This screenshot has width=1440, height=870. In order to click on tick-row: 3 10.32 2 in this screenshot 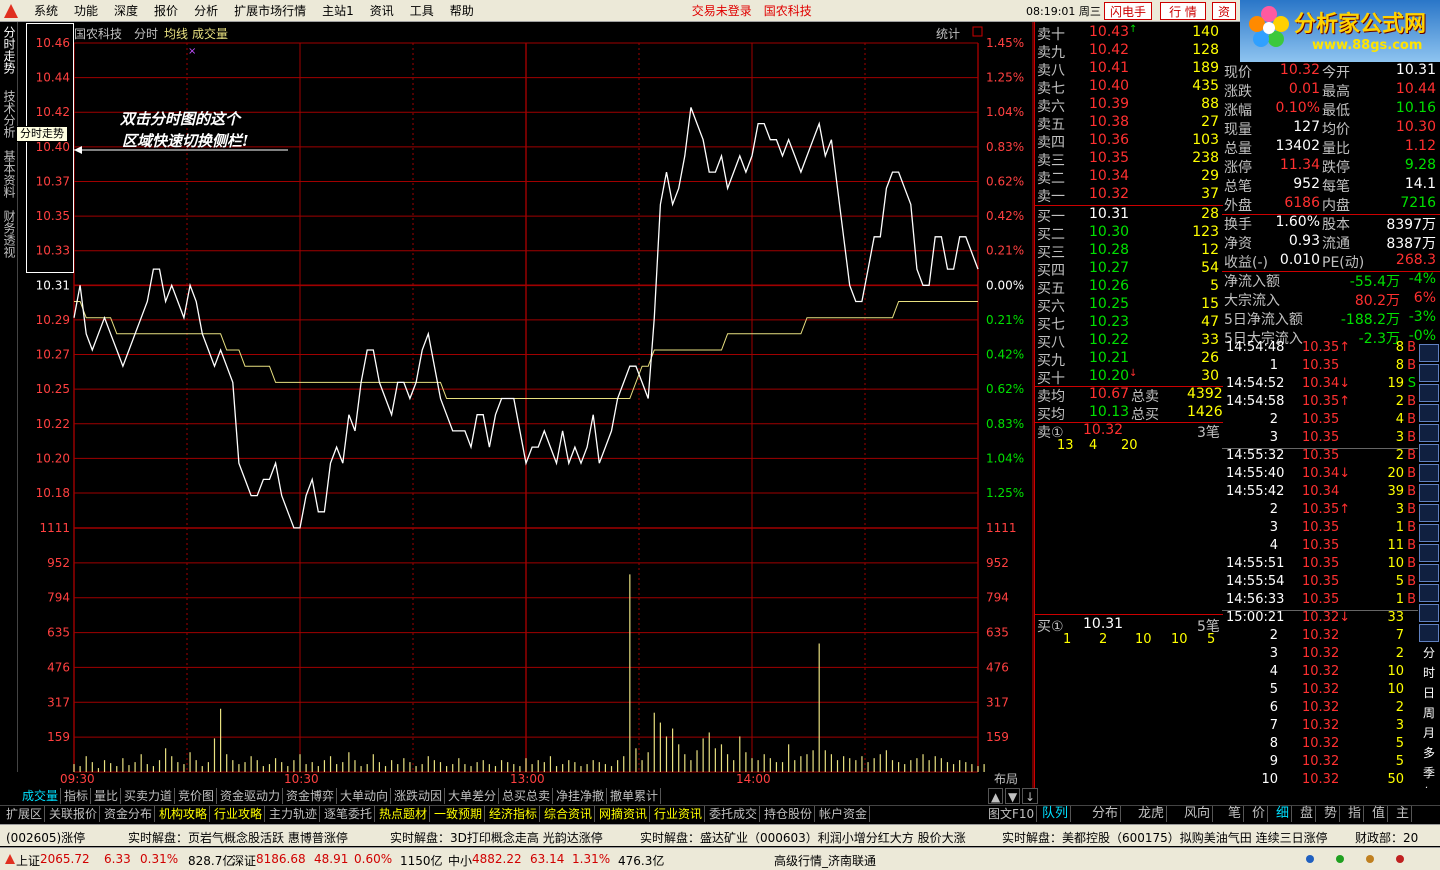, I will do `click(1320, 655)`.